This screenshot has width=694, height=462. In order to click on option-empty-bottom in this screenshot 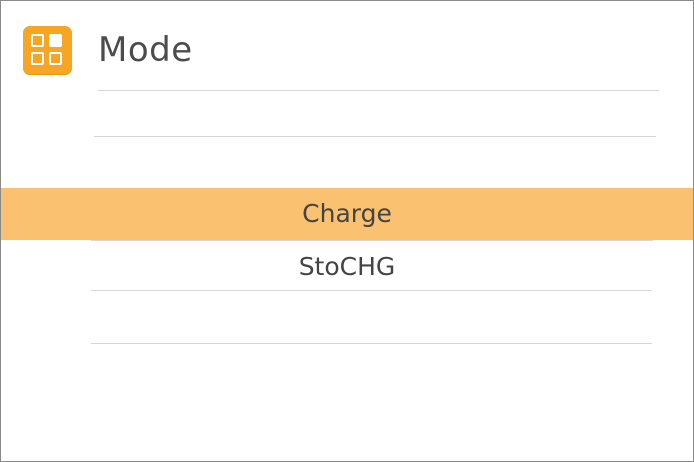, I will do `click(347, 317)`.